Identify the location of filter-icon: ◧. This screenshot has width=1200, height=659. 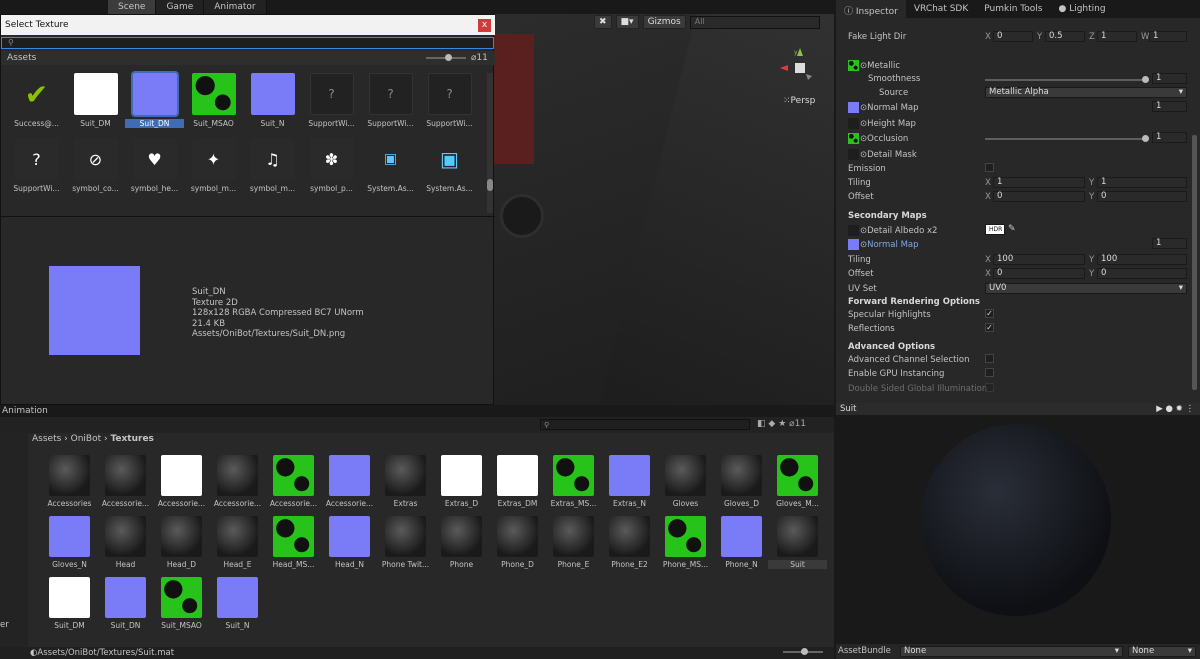
(761, 424).